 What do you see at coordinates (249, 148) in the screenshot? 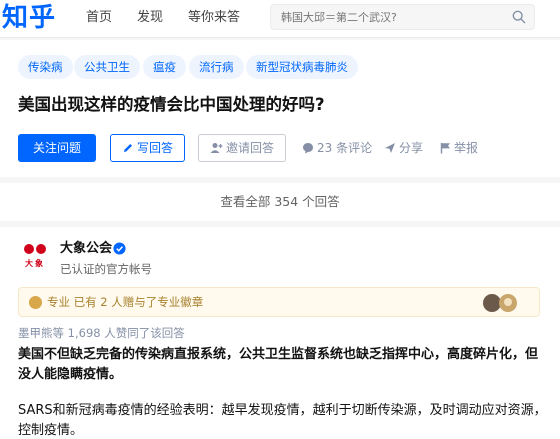
I see `invite-answer-label: 邀请回答` at bounding box center [249, 148].